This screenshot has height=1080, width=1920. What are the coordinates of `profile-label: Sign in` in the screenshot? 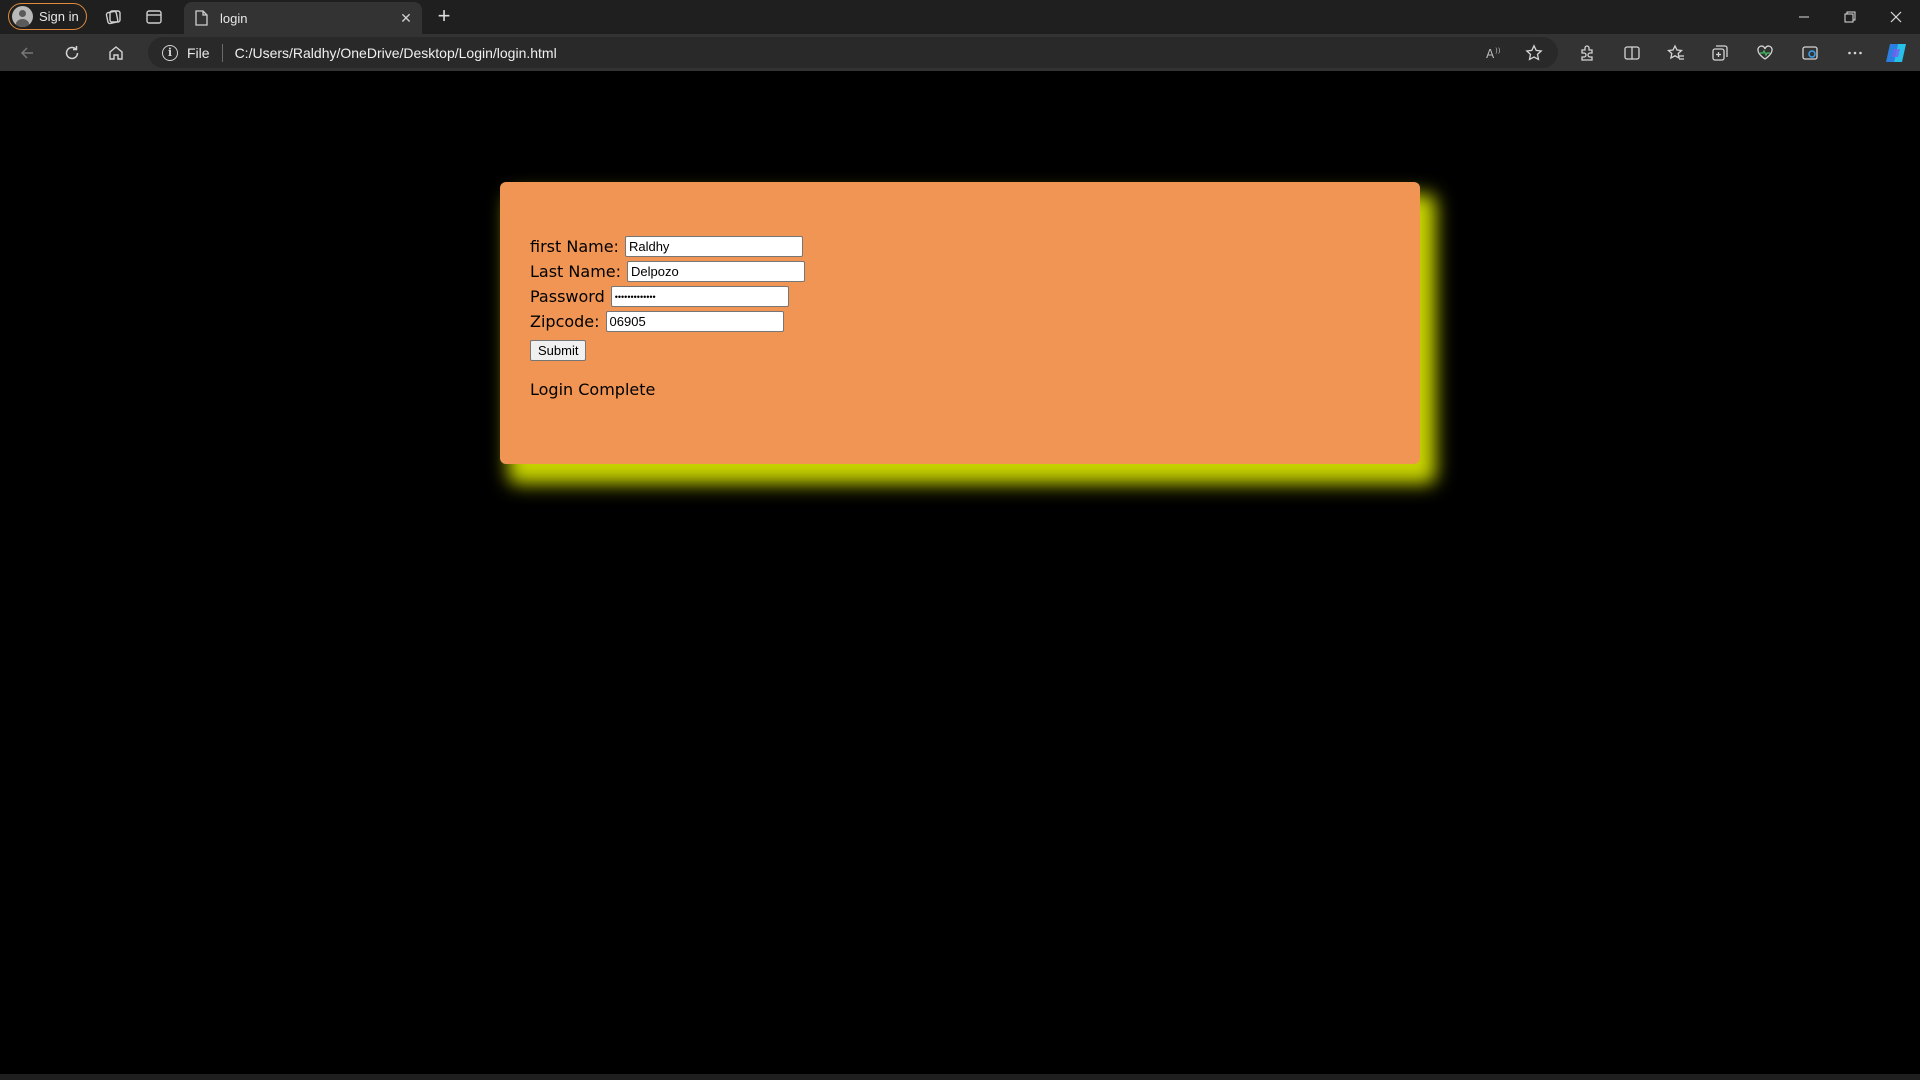 It's located at (59, 16).